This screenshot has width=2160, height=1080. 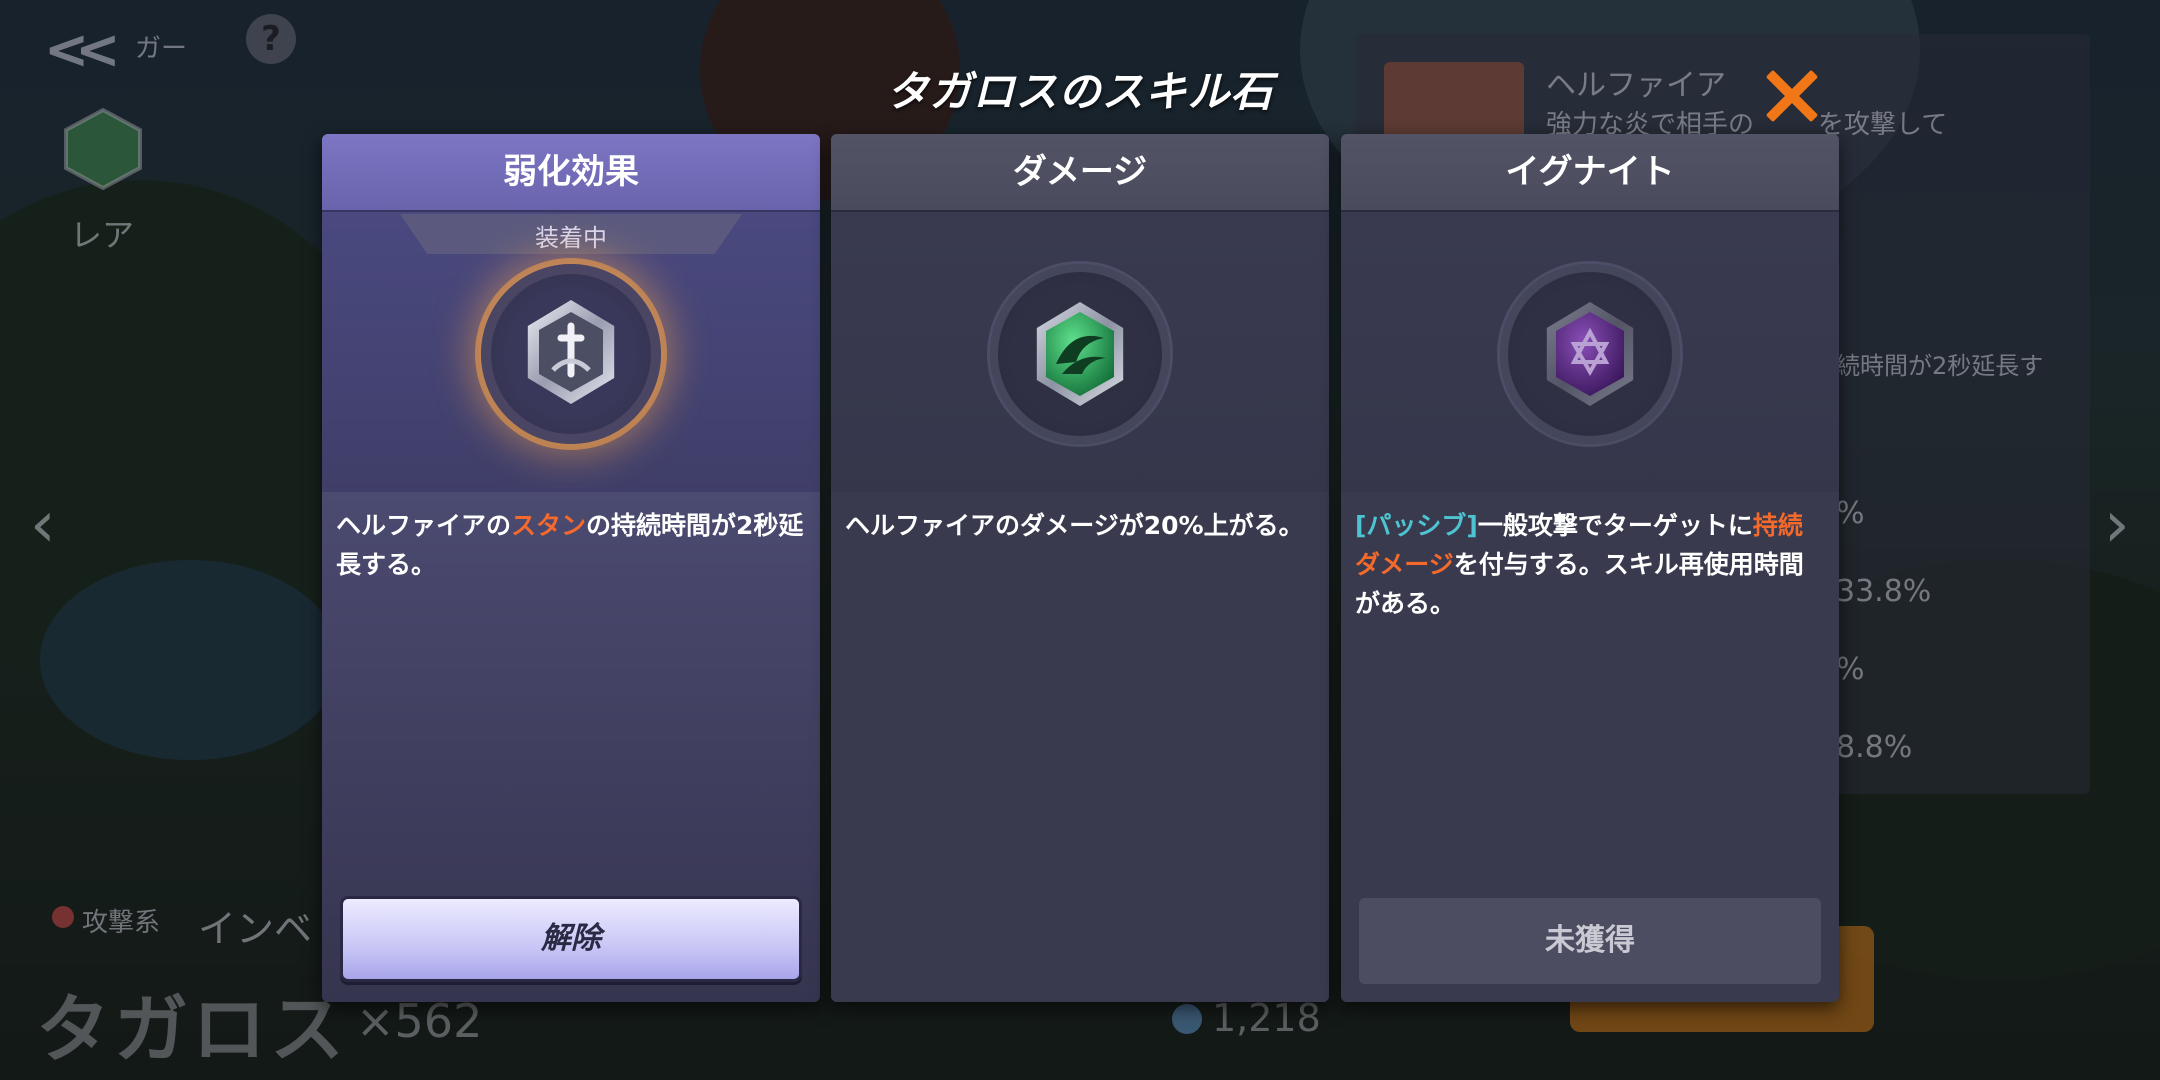 I want to click on description-panel: ヘルファイアのスタンの持続時間が2秒延長する。 解除, so click(x=571, y=747).